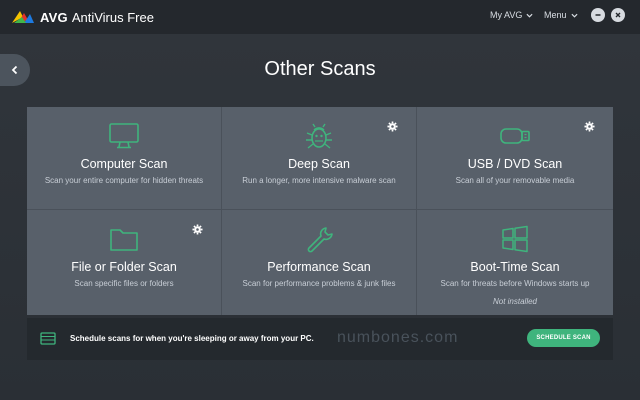 This screenshot has width=640, height=400. What do you see at coordinates (319, 136) in the screenshot?
I see `bug-icon` at bounding box center [319, 136].